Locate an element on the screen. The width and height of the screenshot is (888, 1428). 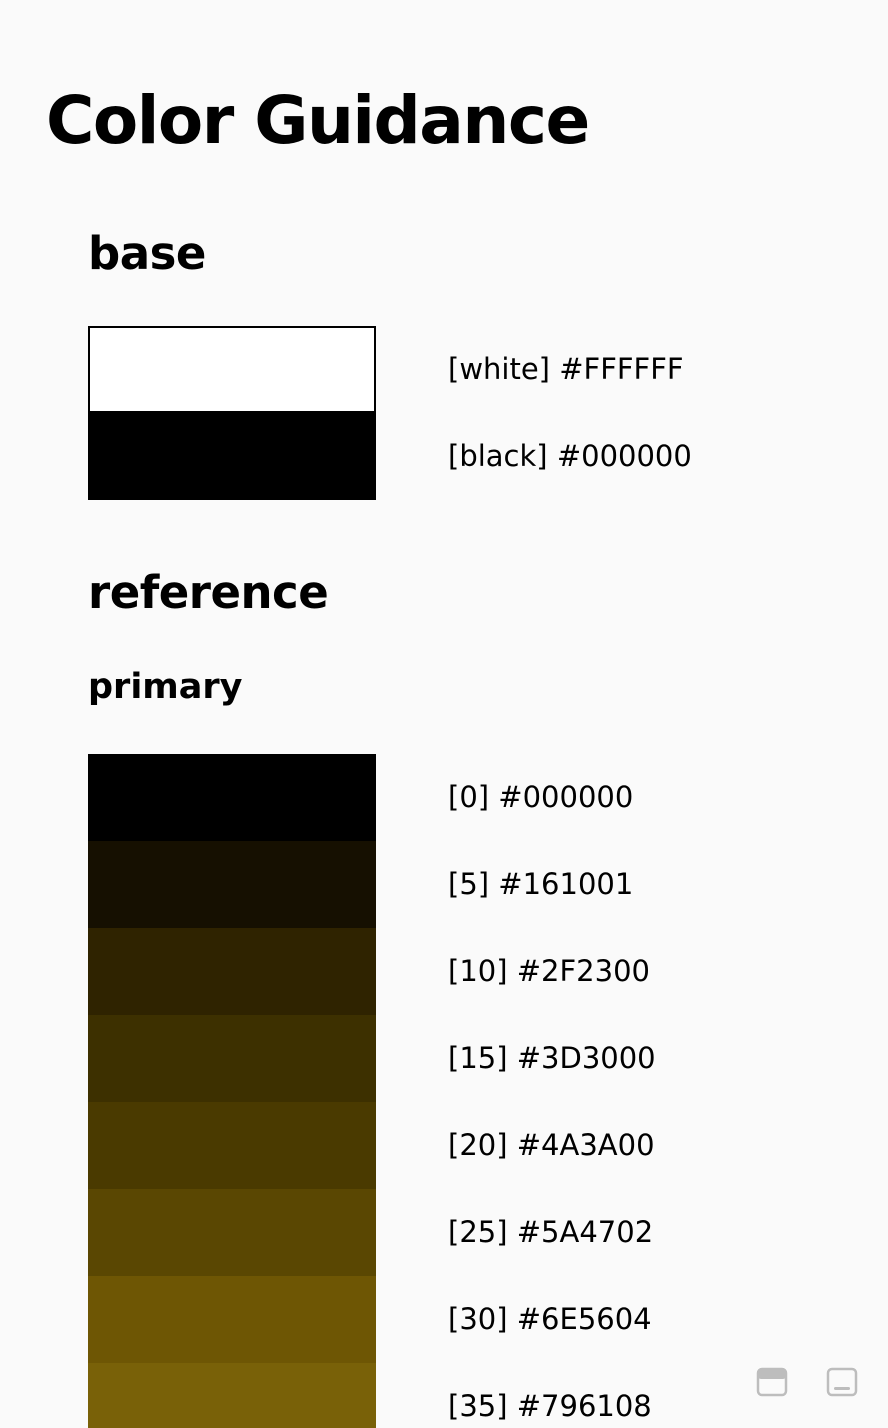
swatch-label-primary-30: [30] #6E5604 is located at coordinates (550, 1319).